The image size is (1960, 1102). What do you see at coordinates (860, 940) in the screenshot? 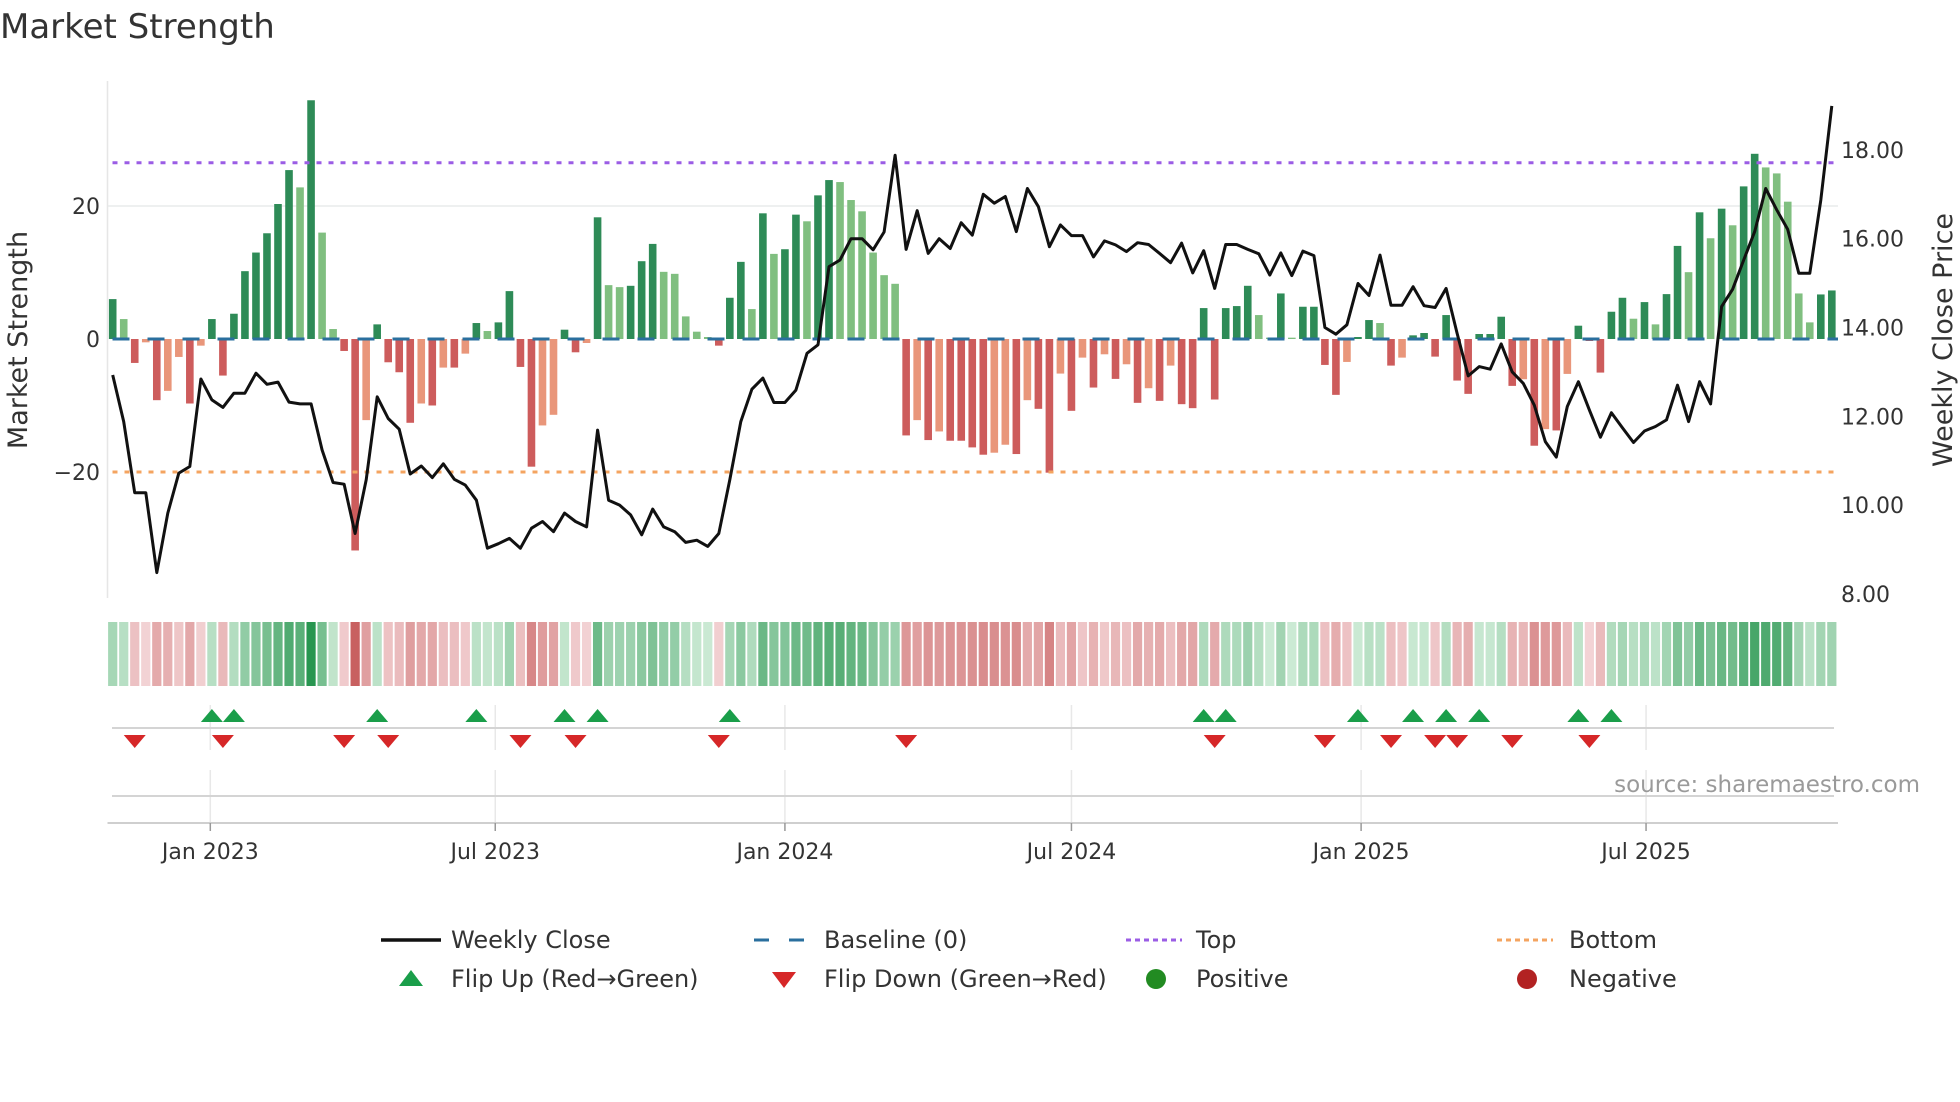
I see `legend-item-baseline: Baseline (0)` at bounding box center [860, 940].